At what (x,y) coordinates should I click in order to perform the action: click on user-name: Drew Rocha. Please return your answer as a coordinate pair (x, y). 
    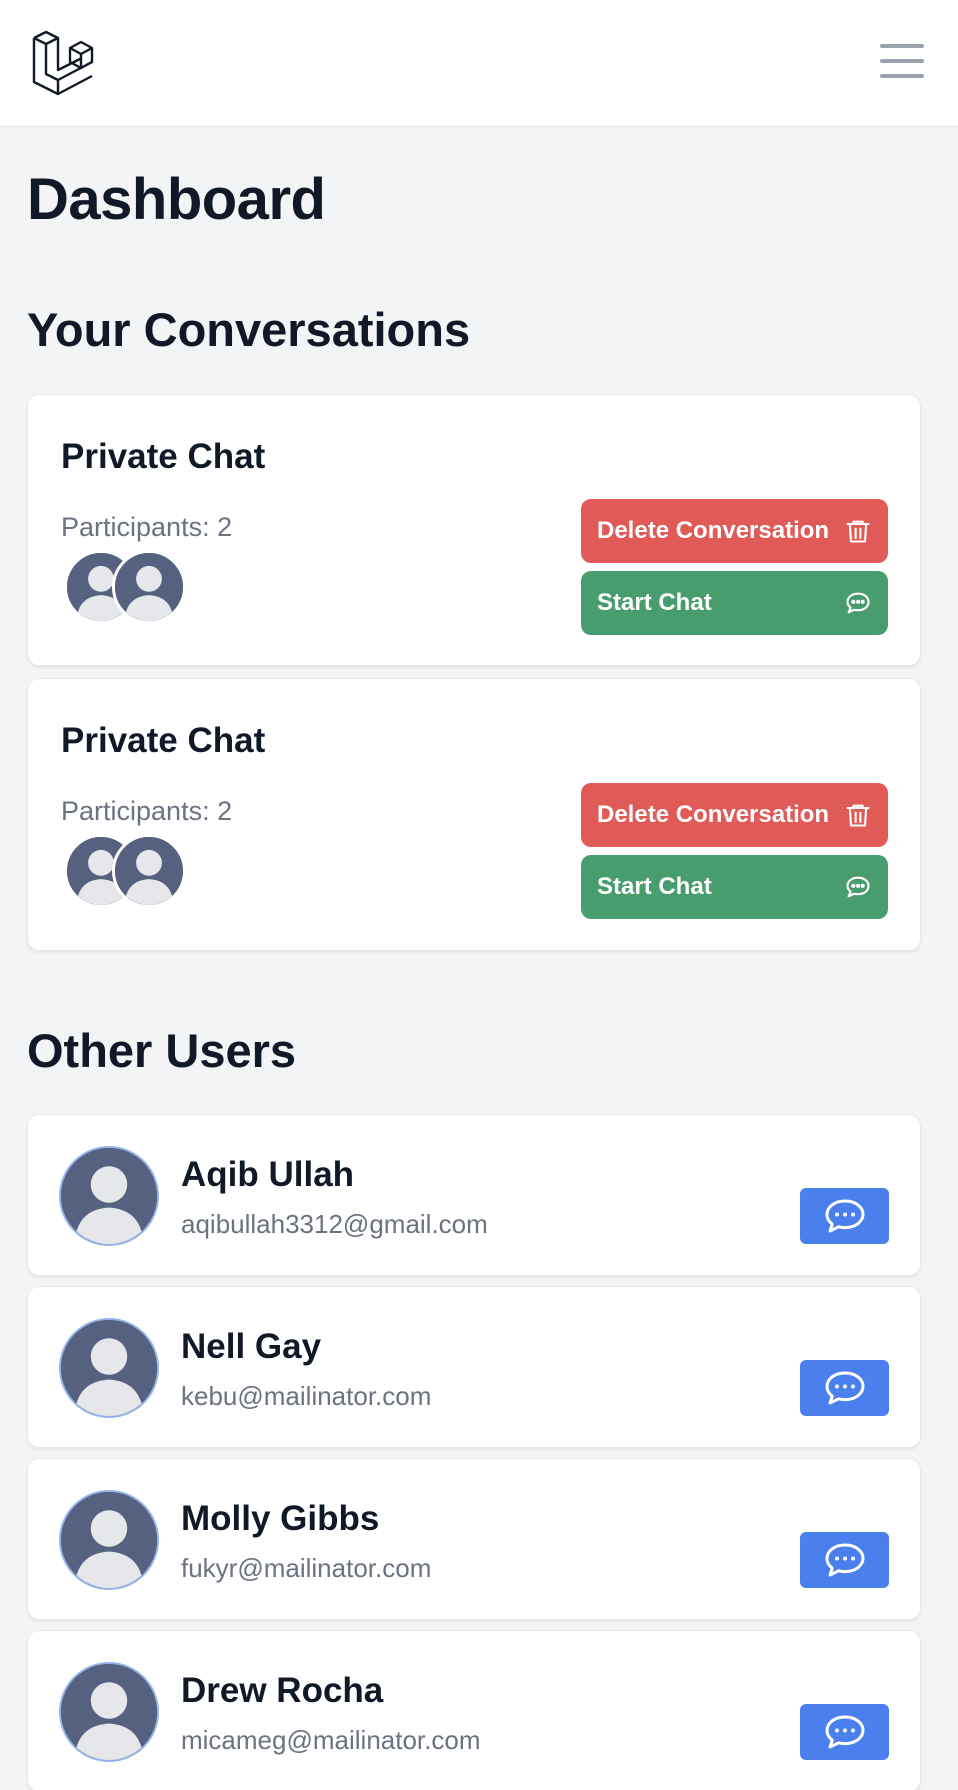
    Looking at the image, I should click on (282, 1690).